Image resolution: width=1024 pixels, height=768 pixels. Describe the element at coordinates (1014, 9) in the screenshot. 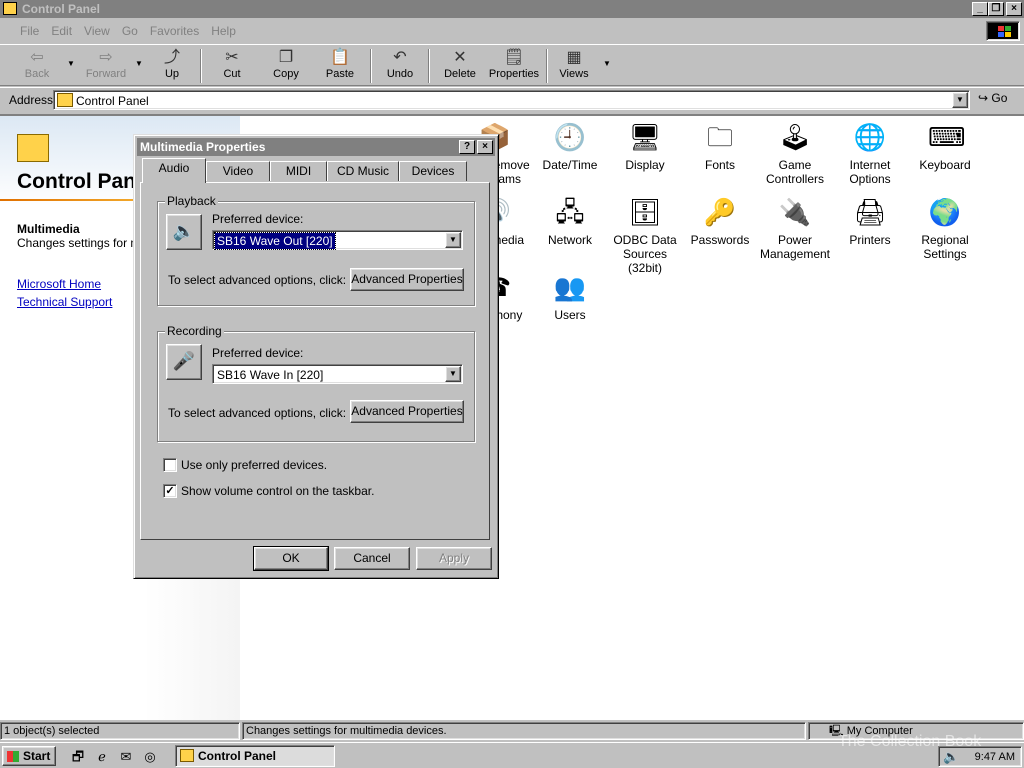

I see `close-button: ×` at that location.